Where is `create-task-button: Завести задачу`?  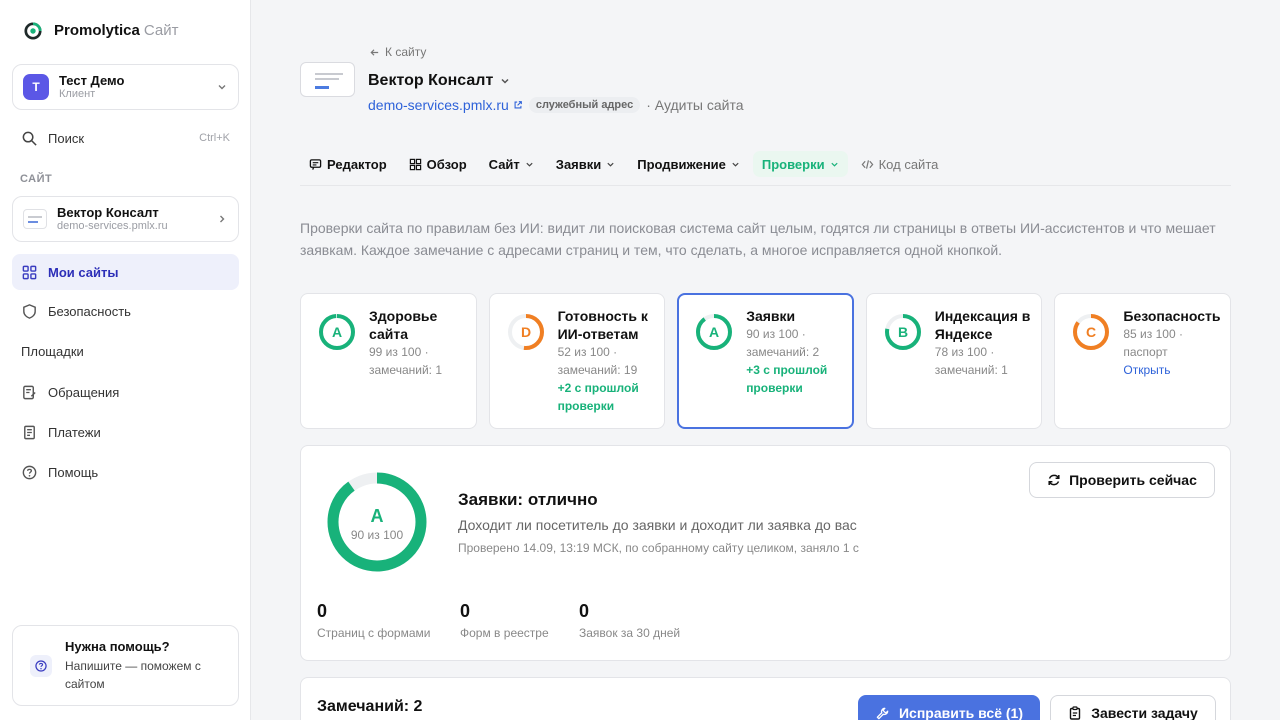
create-task-button: Завести задачу is located at coordinates (1133, 707).